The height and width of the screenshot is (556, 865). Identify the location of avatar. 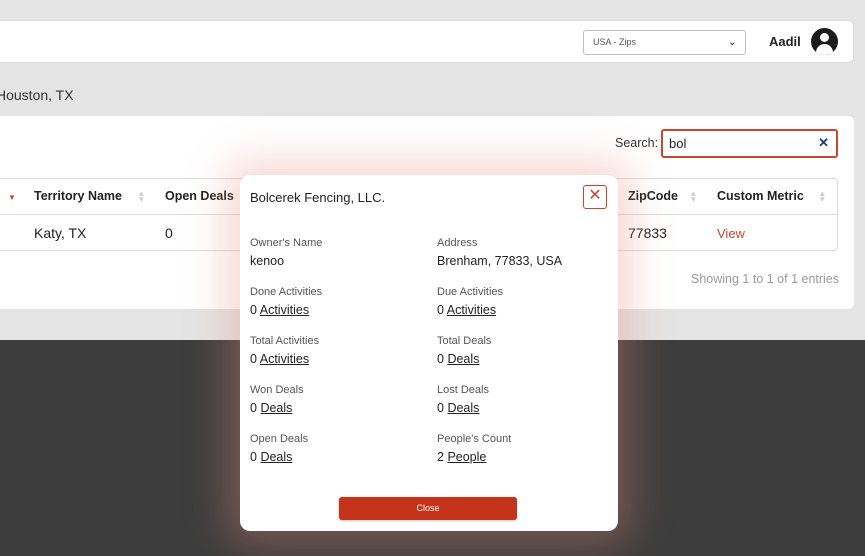
(824, 41).